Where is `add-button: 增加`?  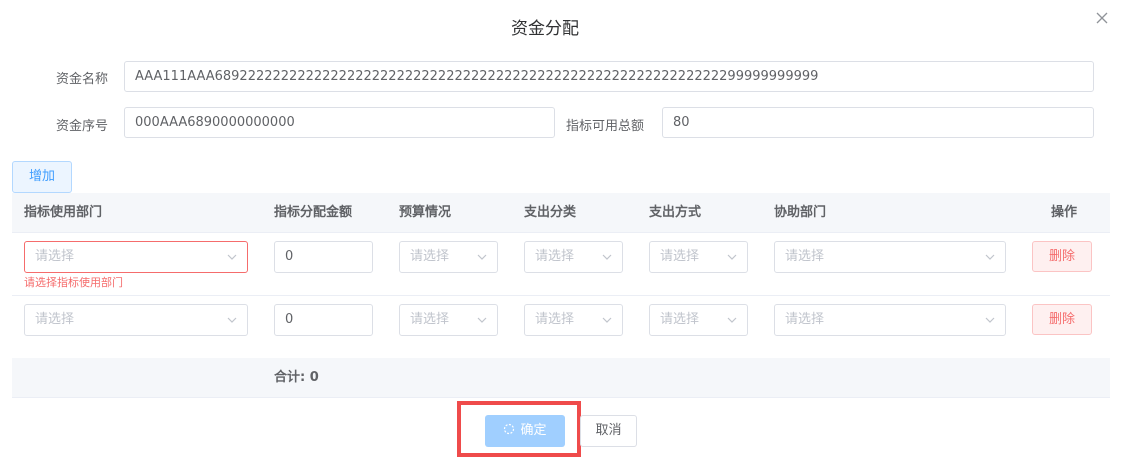
add-button: 增加 is located at coordinates (42, 177).